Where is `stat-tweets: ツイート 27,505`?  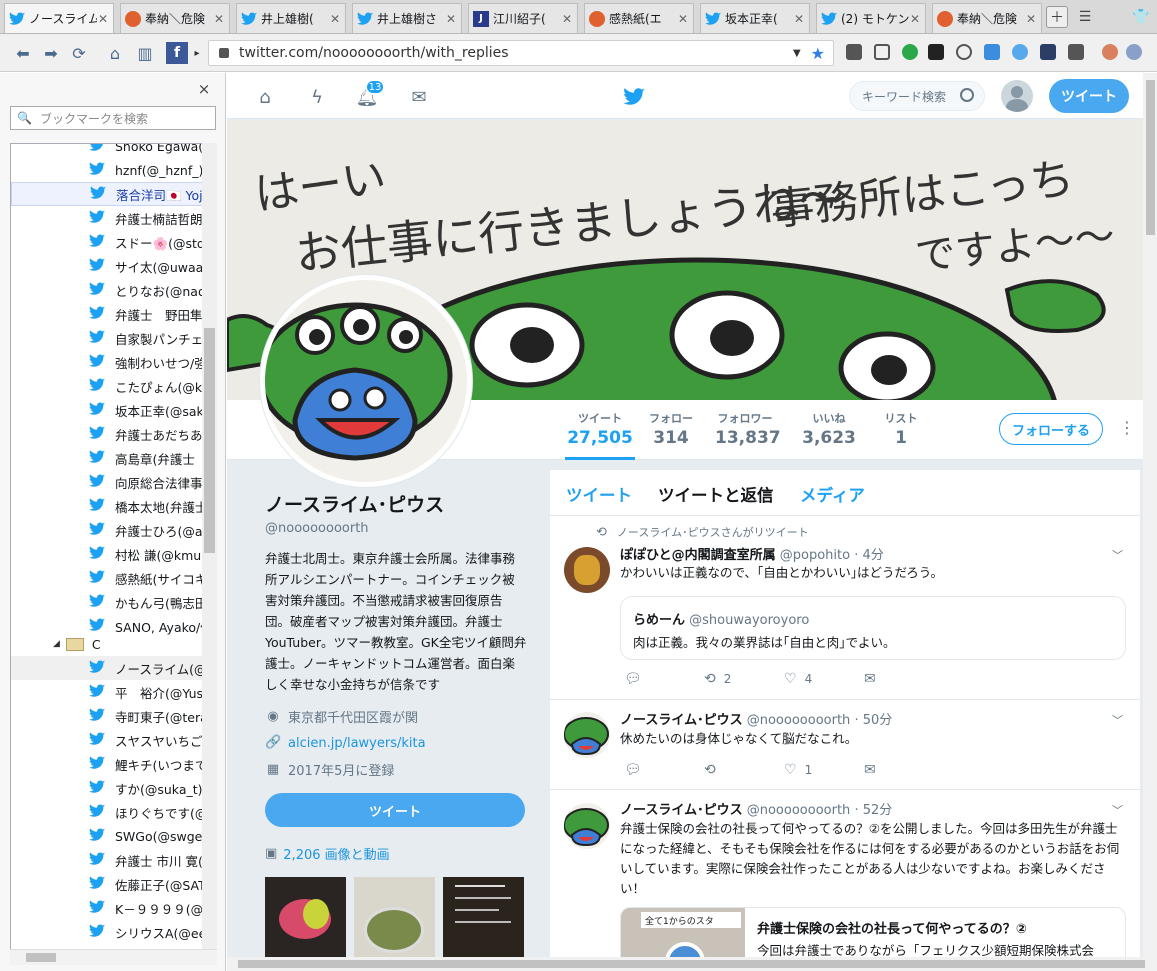
stat-tweets: ツイート 27,505 is located at coordinates (600, 435).